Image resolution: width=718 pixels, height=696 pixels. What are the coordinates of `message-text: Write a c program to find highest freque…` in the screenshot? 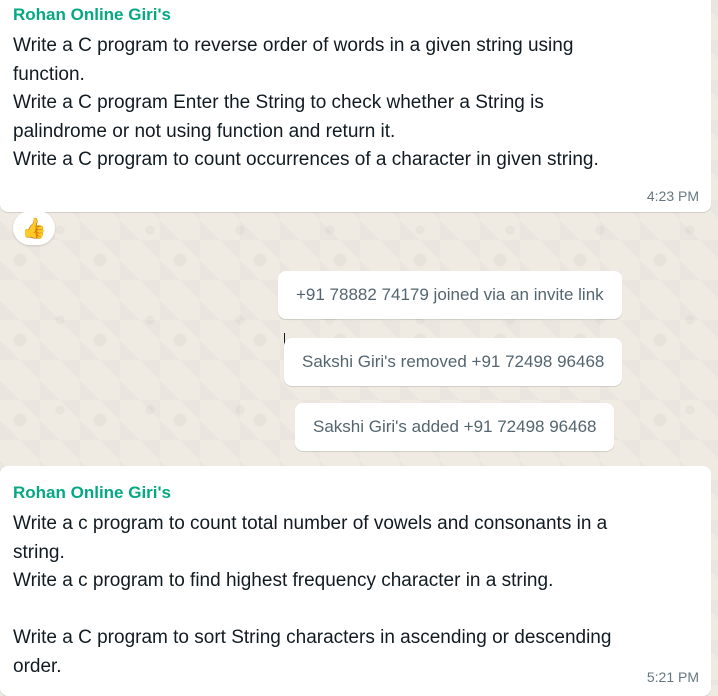 It's located at (283, 580).